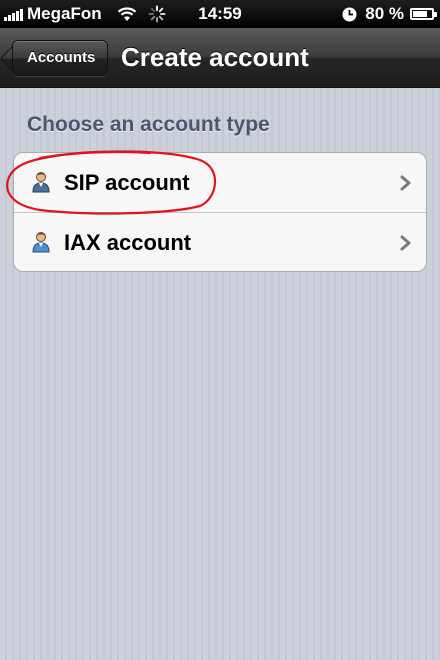  I want to click on battery-icon, so click(423, 14).